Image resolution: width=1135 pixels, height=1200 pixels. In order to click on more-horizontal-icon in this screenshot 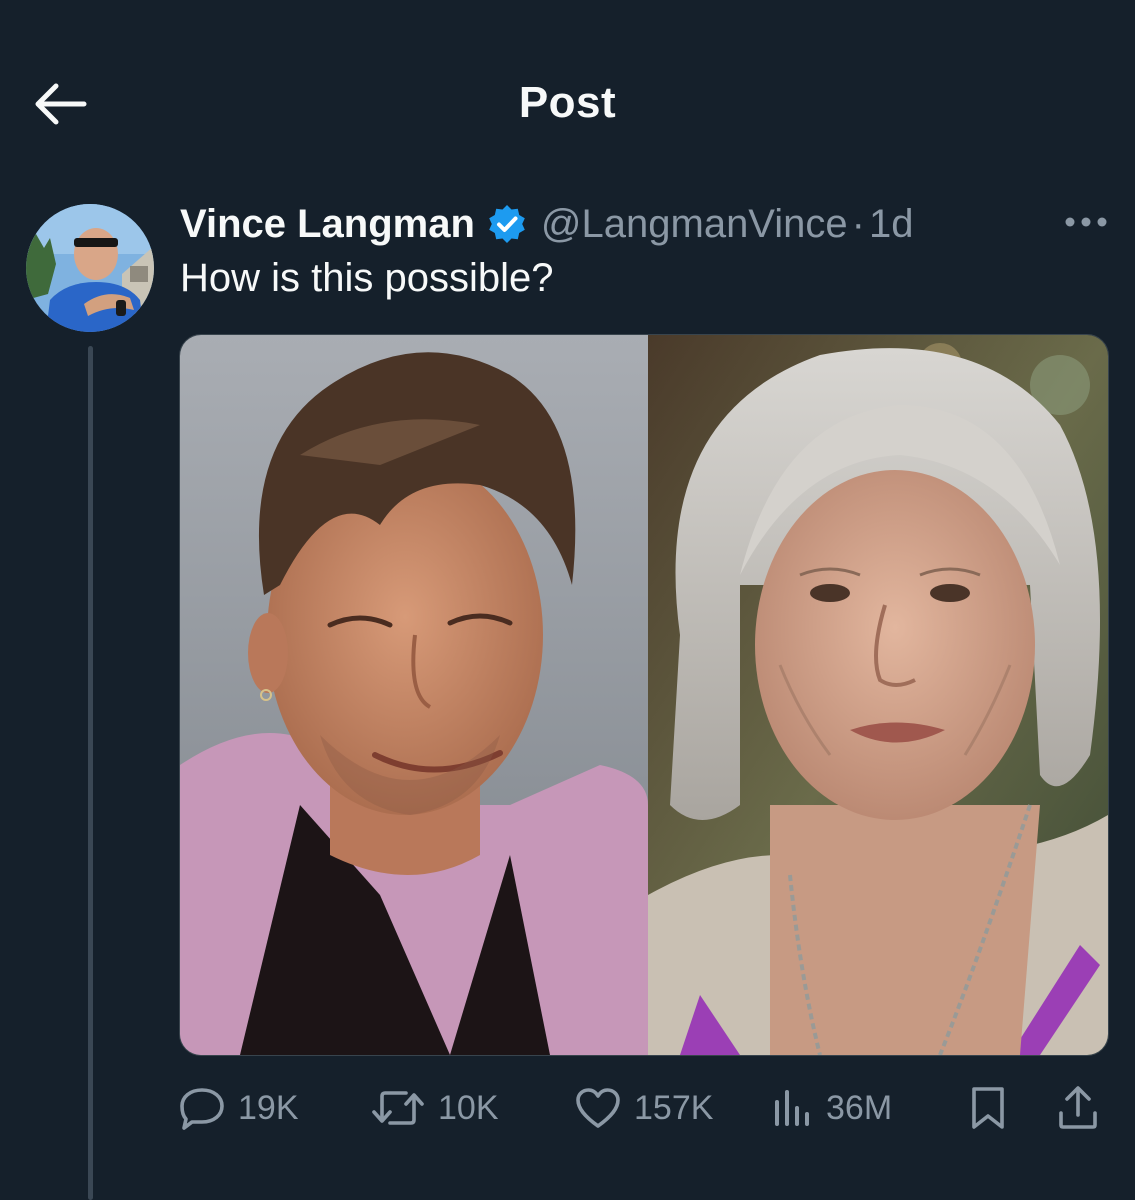, I will do `click(1086, 222)`.